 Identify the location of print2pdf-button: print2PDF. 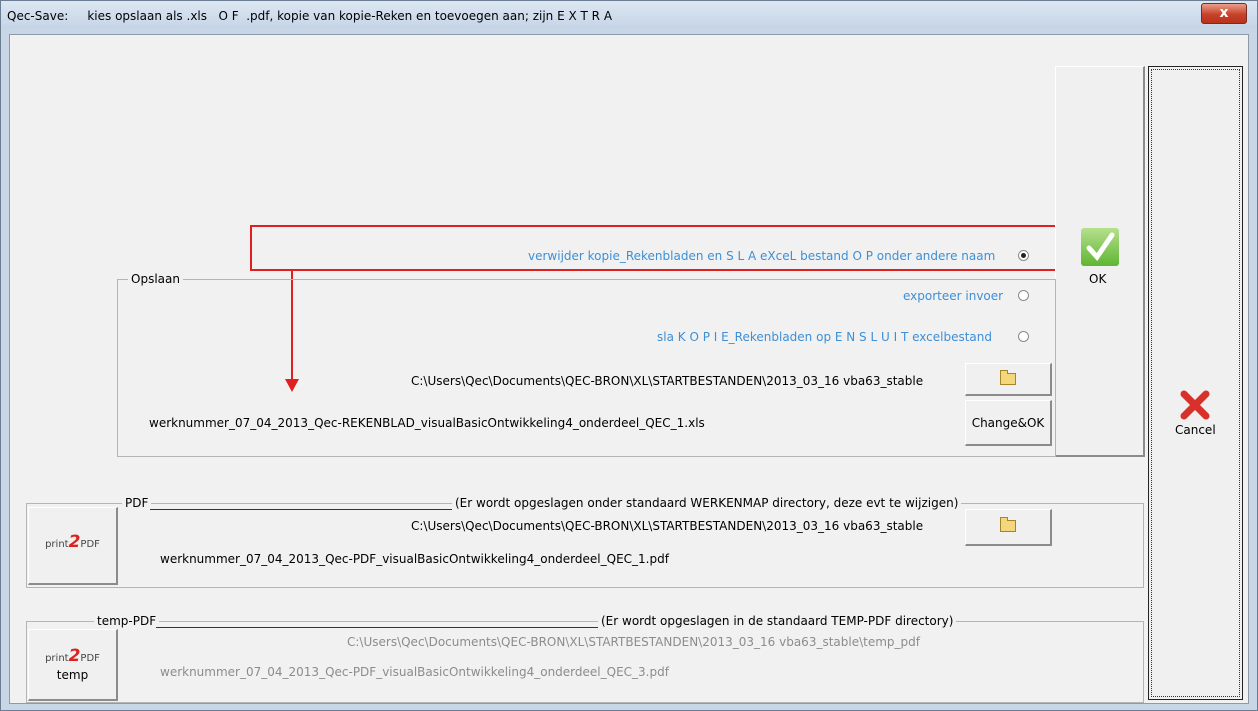
(73, 546).